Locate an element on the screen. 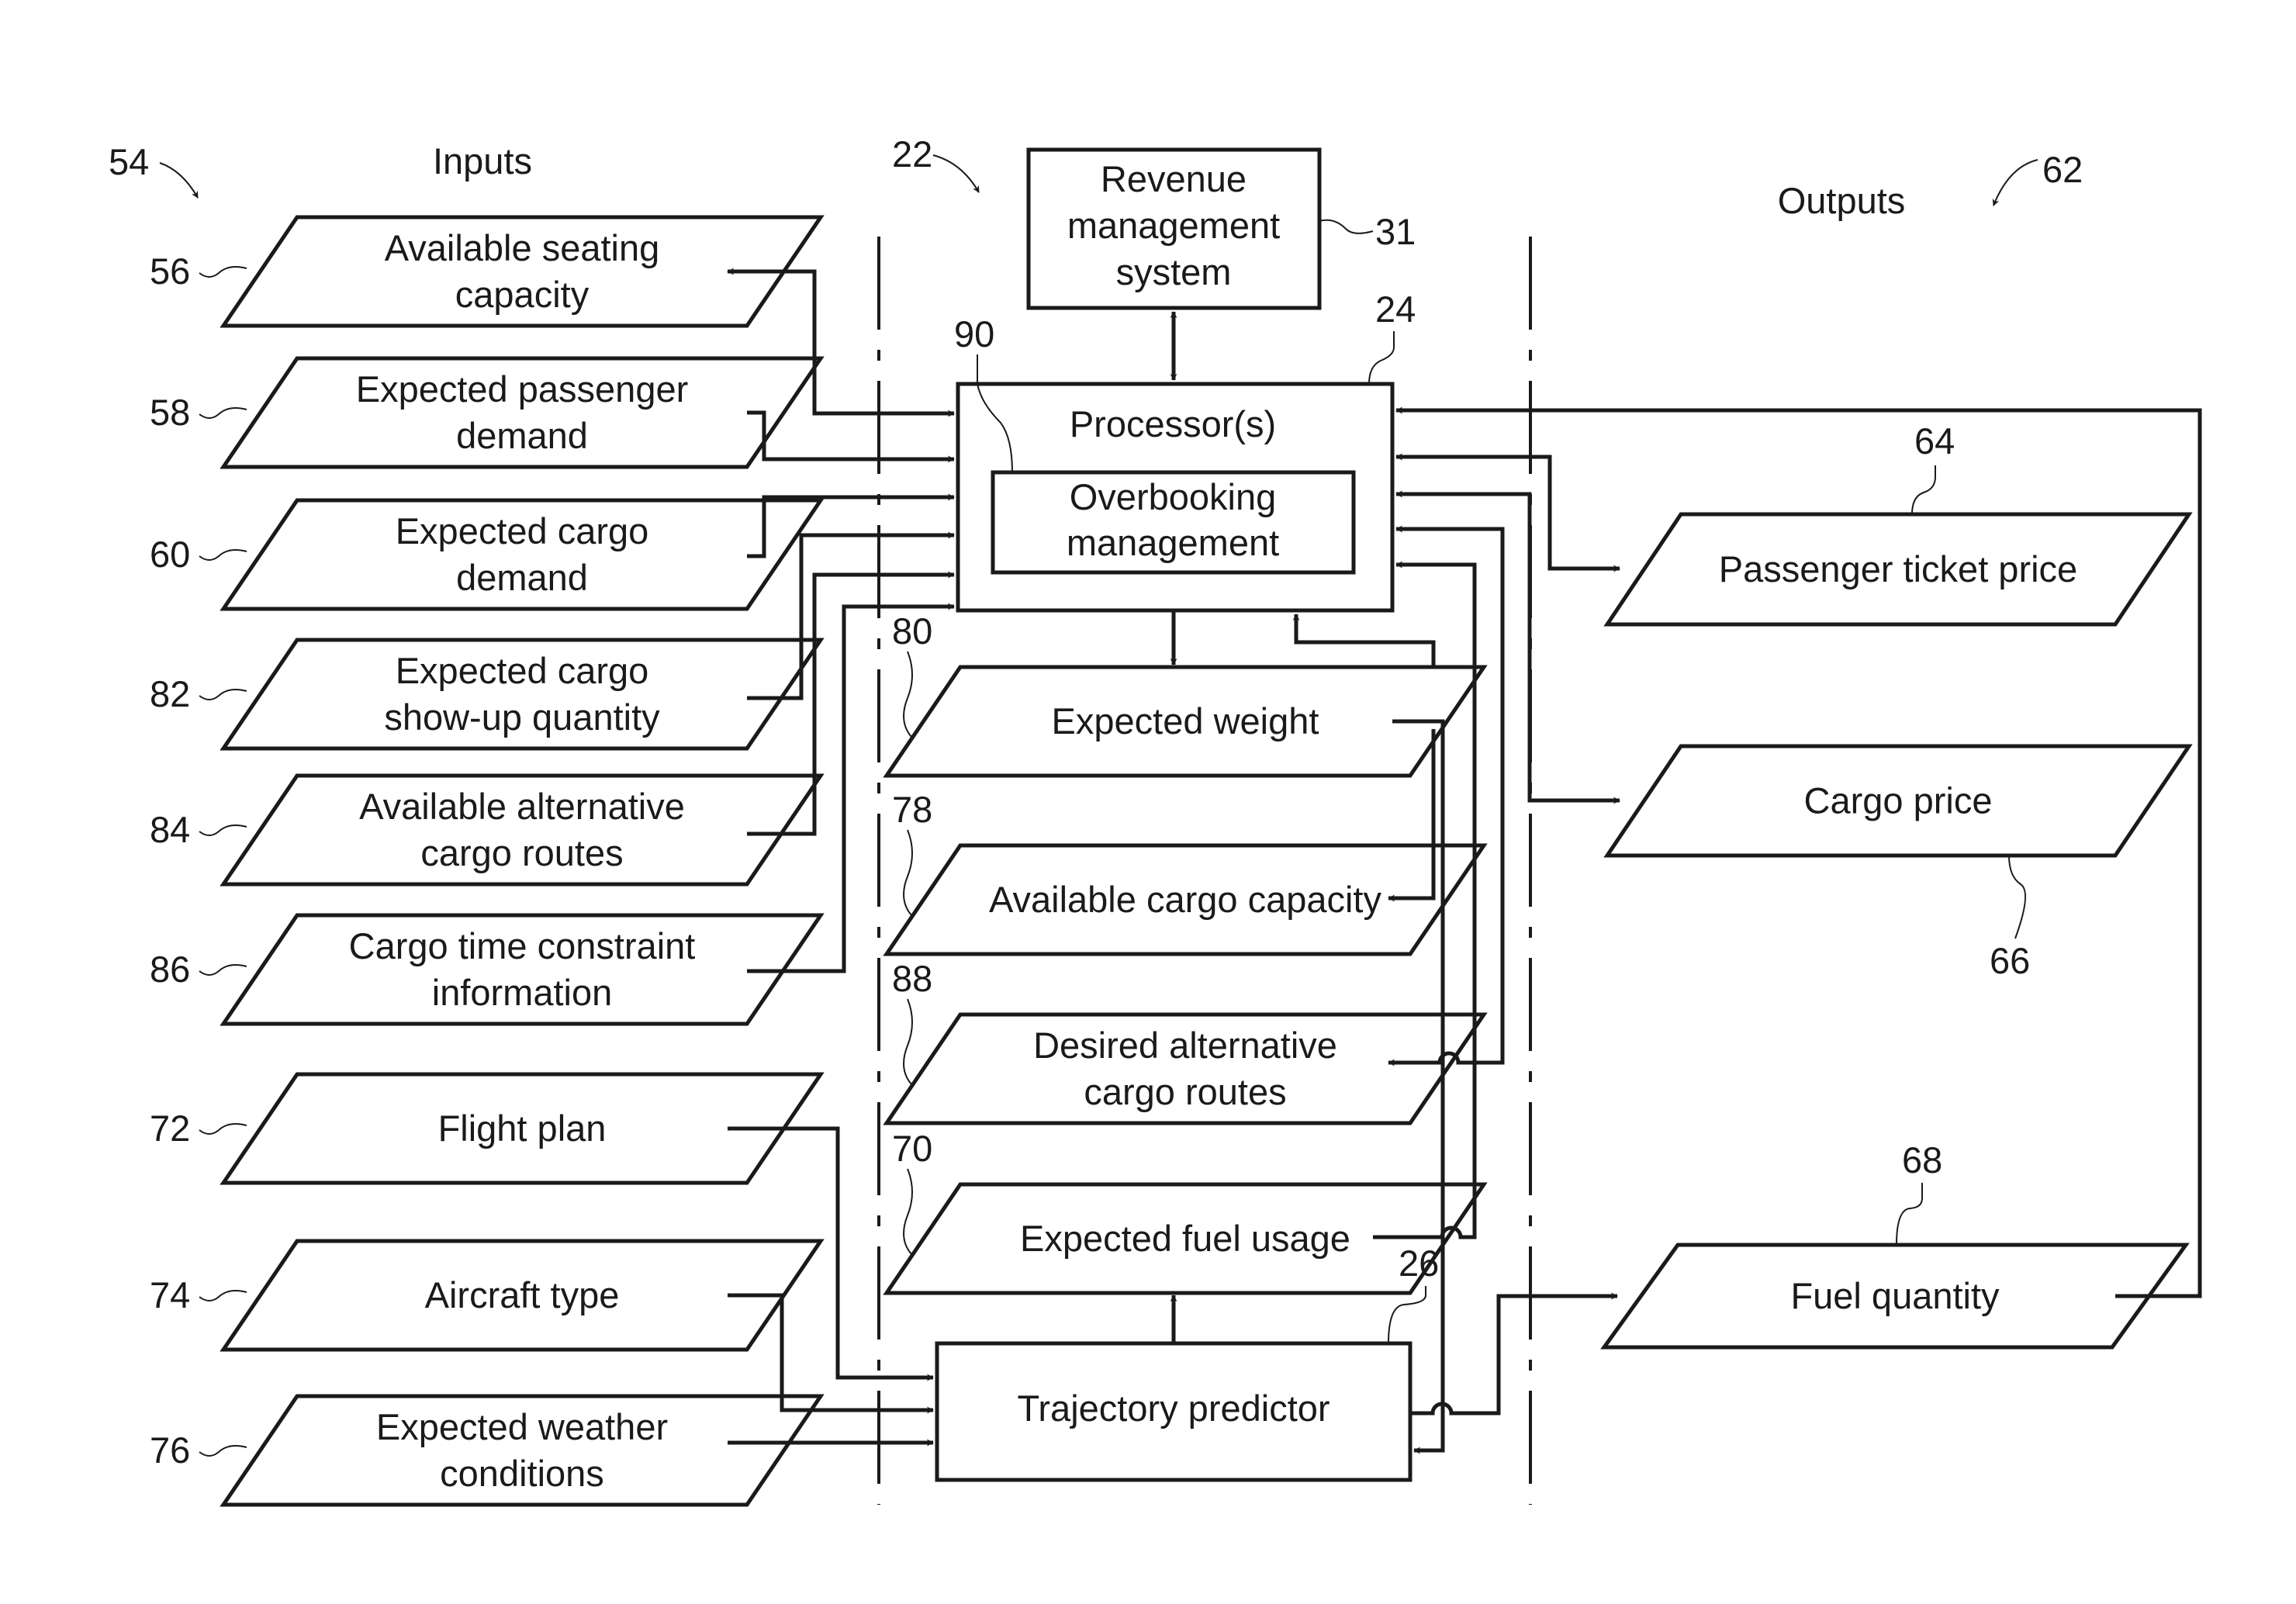 The width and height of the screenshot is (2296, 1604). ref-label-68: 68 is located at coordinates (1922, 1160).